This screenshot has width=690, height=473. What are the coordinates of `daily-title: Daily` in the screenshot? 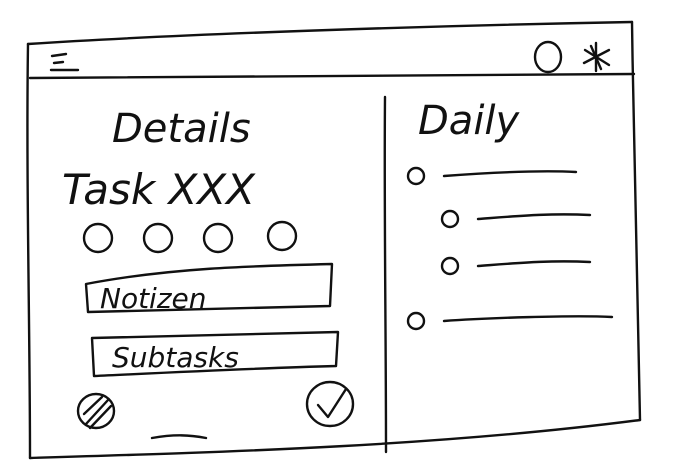 It's located at (469, 121).